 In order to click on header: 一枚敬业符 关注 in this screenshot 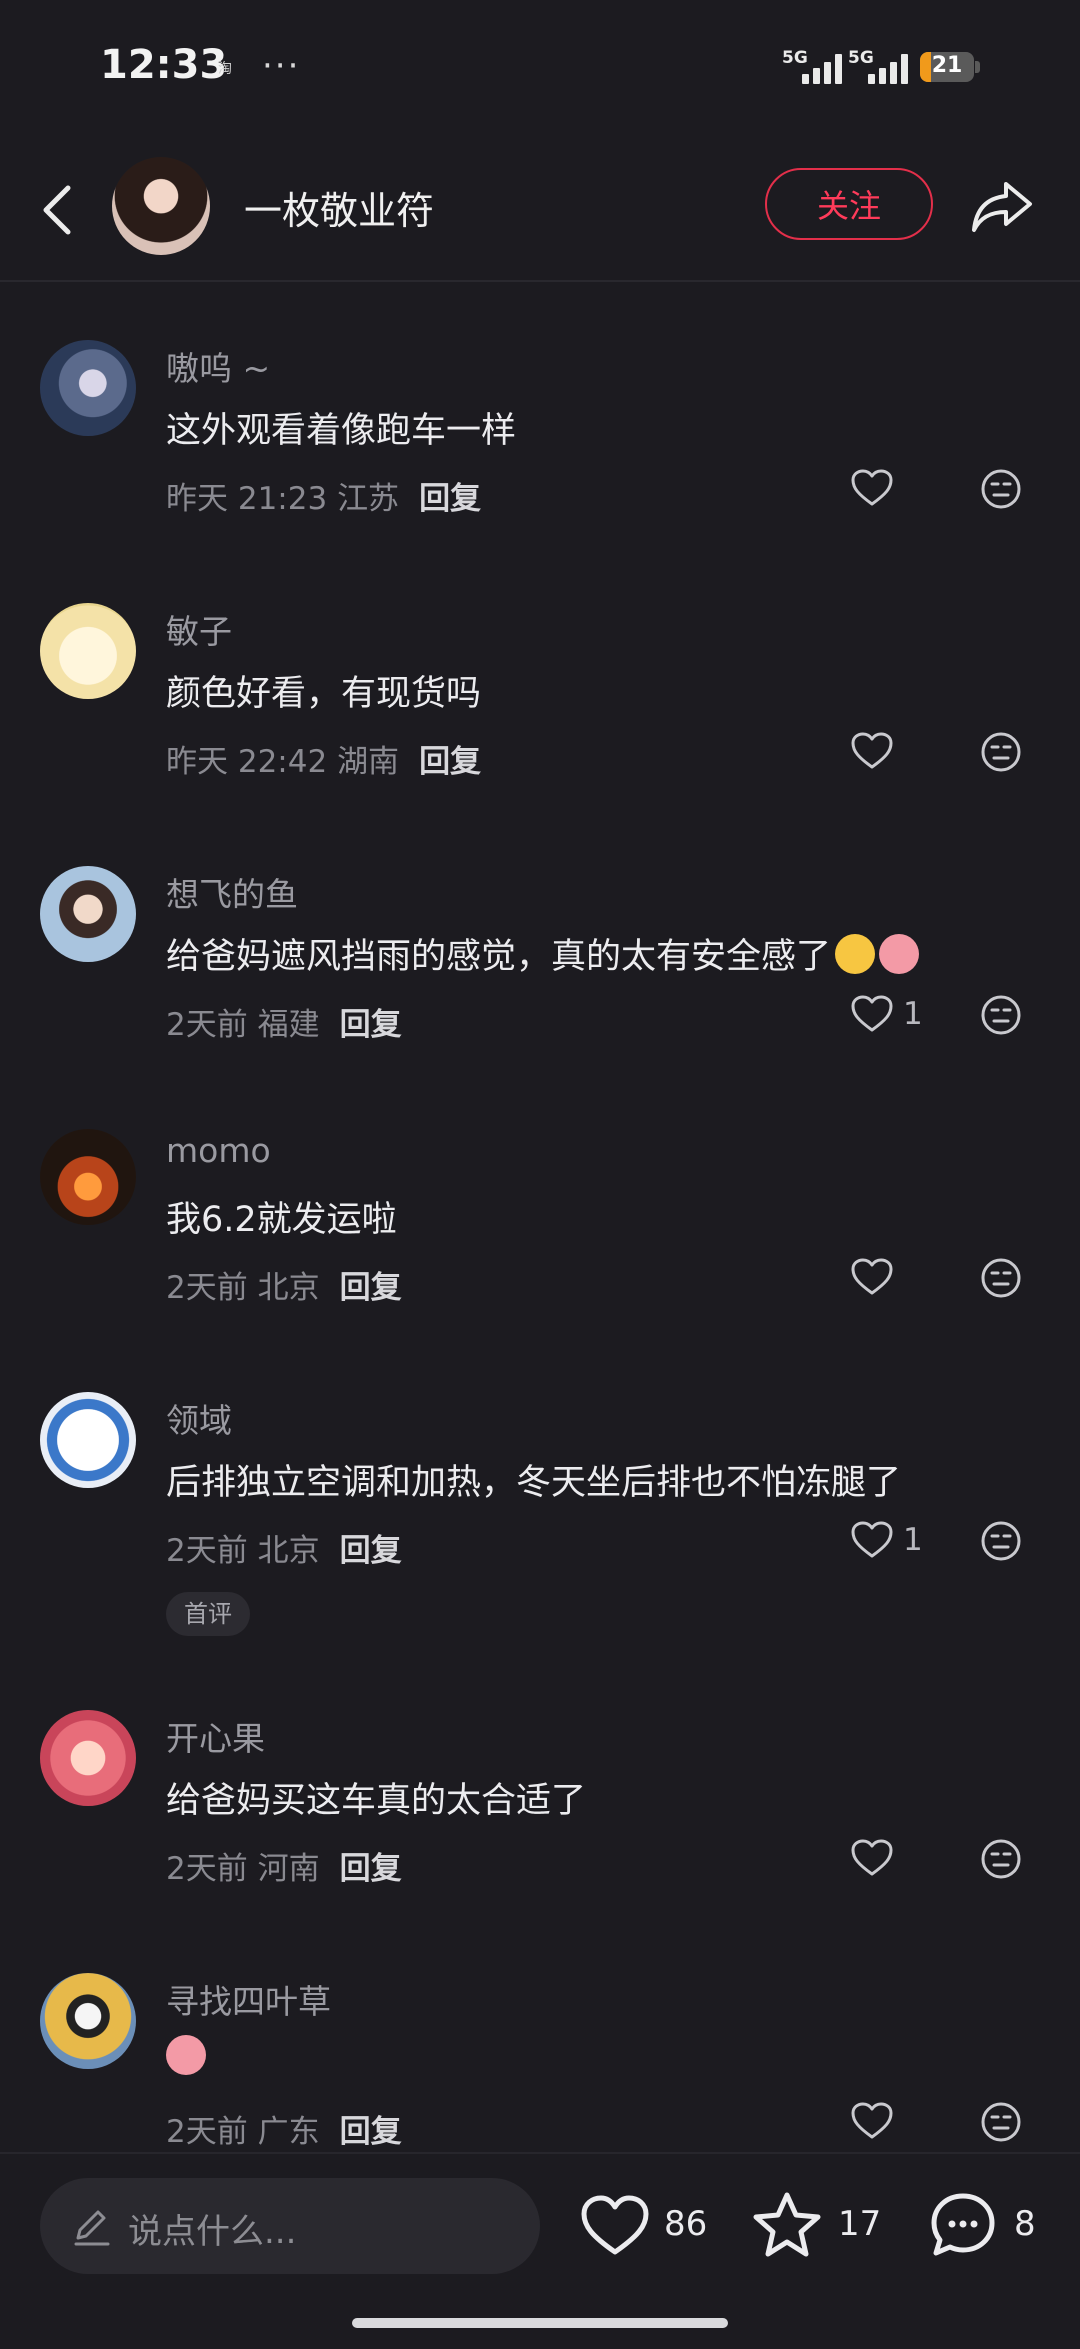, I will do `click(540, 211)`.